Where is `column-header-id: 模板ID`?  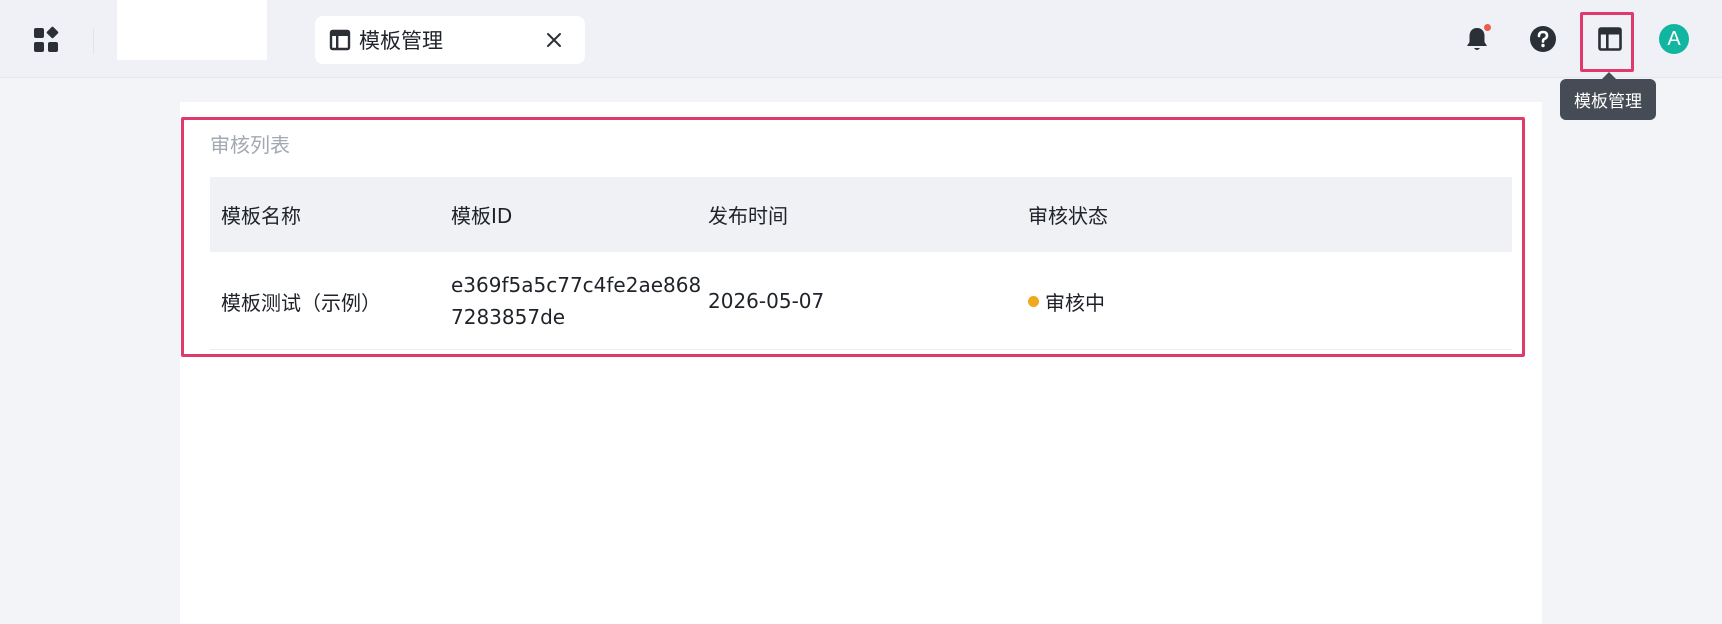
column-header-id: 模板ID is located at coordinates (482, 216).